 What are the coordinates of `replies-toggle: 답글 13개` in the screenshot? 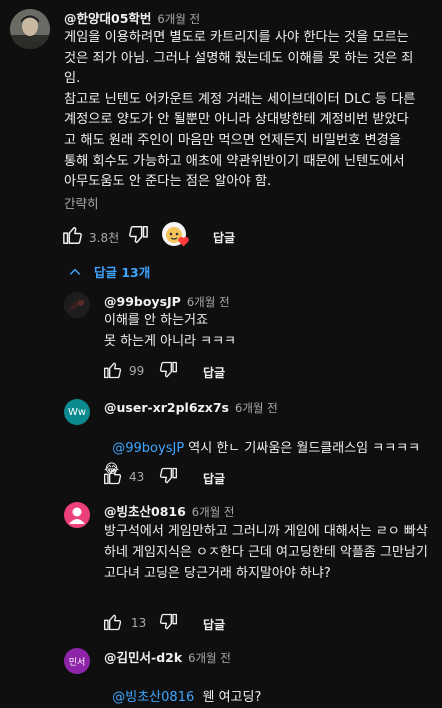 It's located at (109, 271).